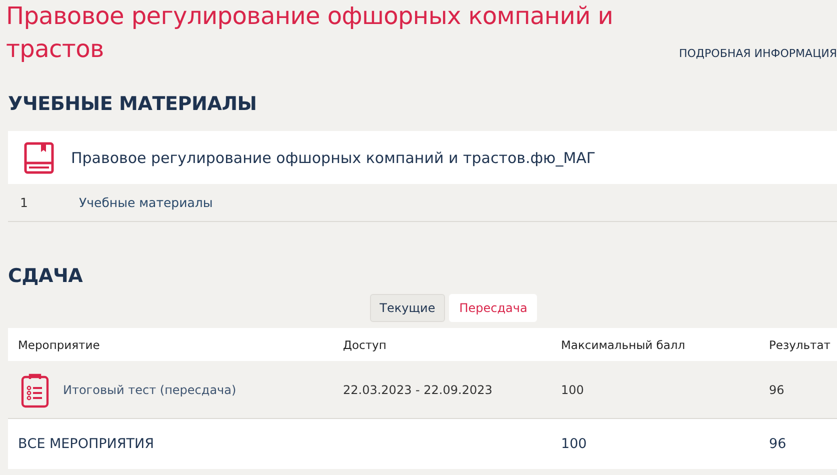 The height and width of the screenshot is (475, 837). What do you see at coordinates (365, 345) in the screenshot?
I see `column-header: Доступ` at bounding box center [365, 345].